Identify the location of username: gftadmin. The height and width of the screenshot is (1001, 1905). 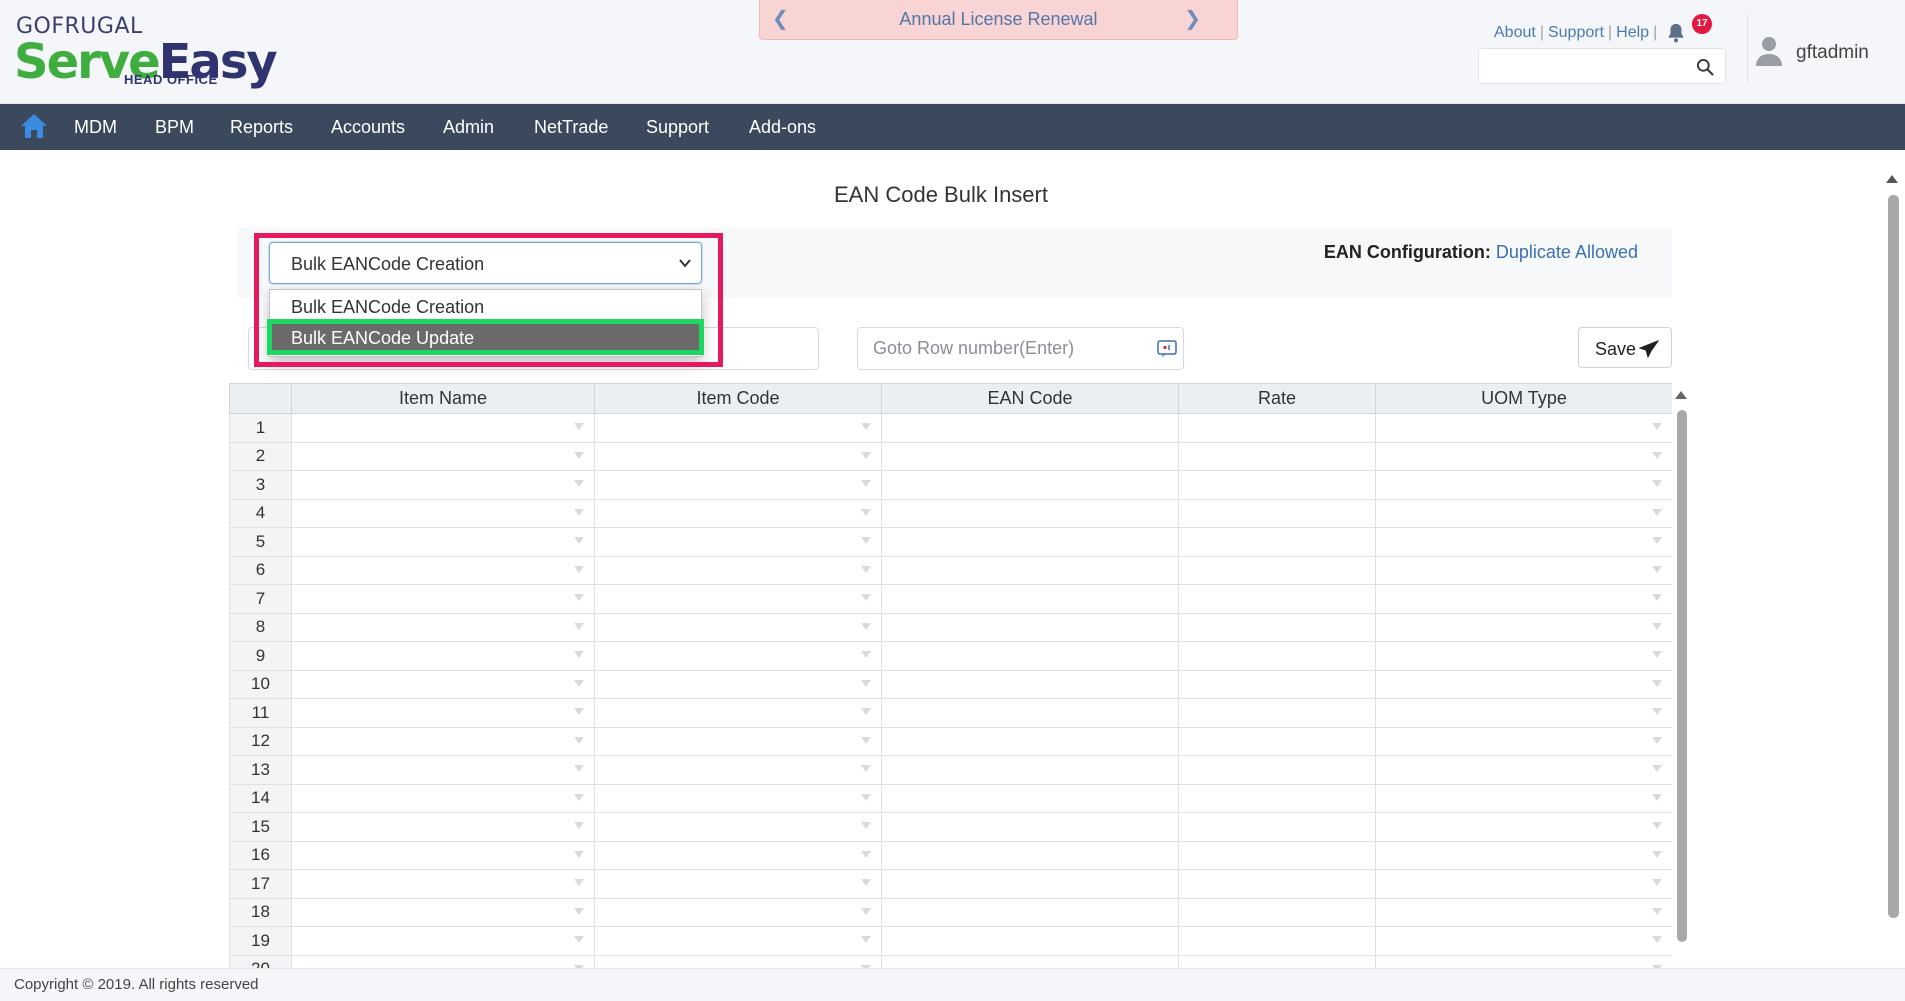
(1832, 53).